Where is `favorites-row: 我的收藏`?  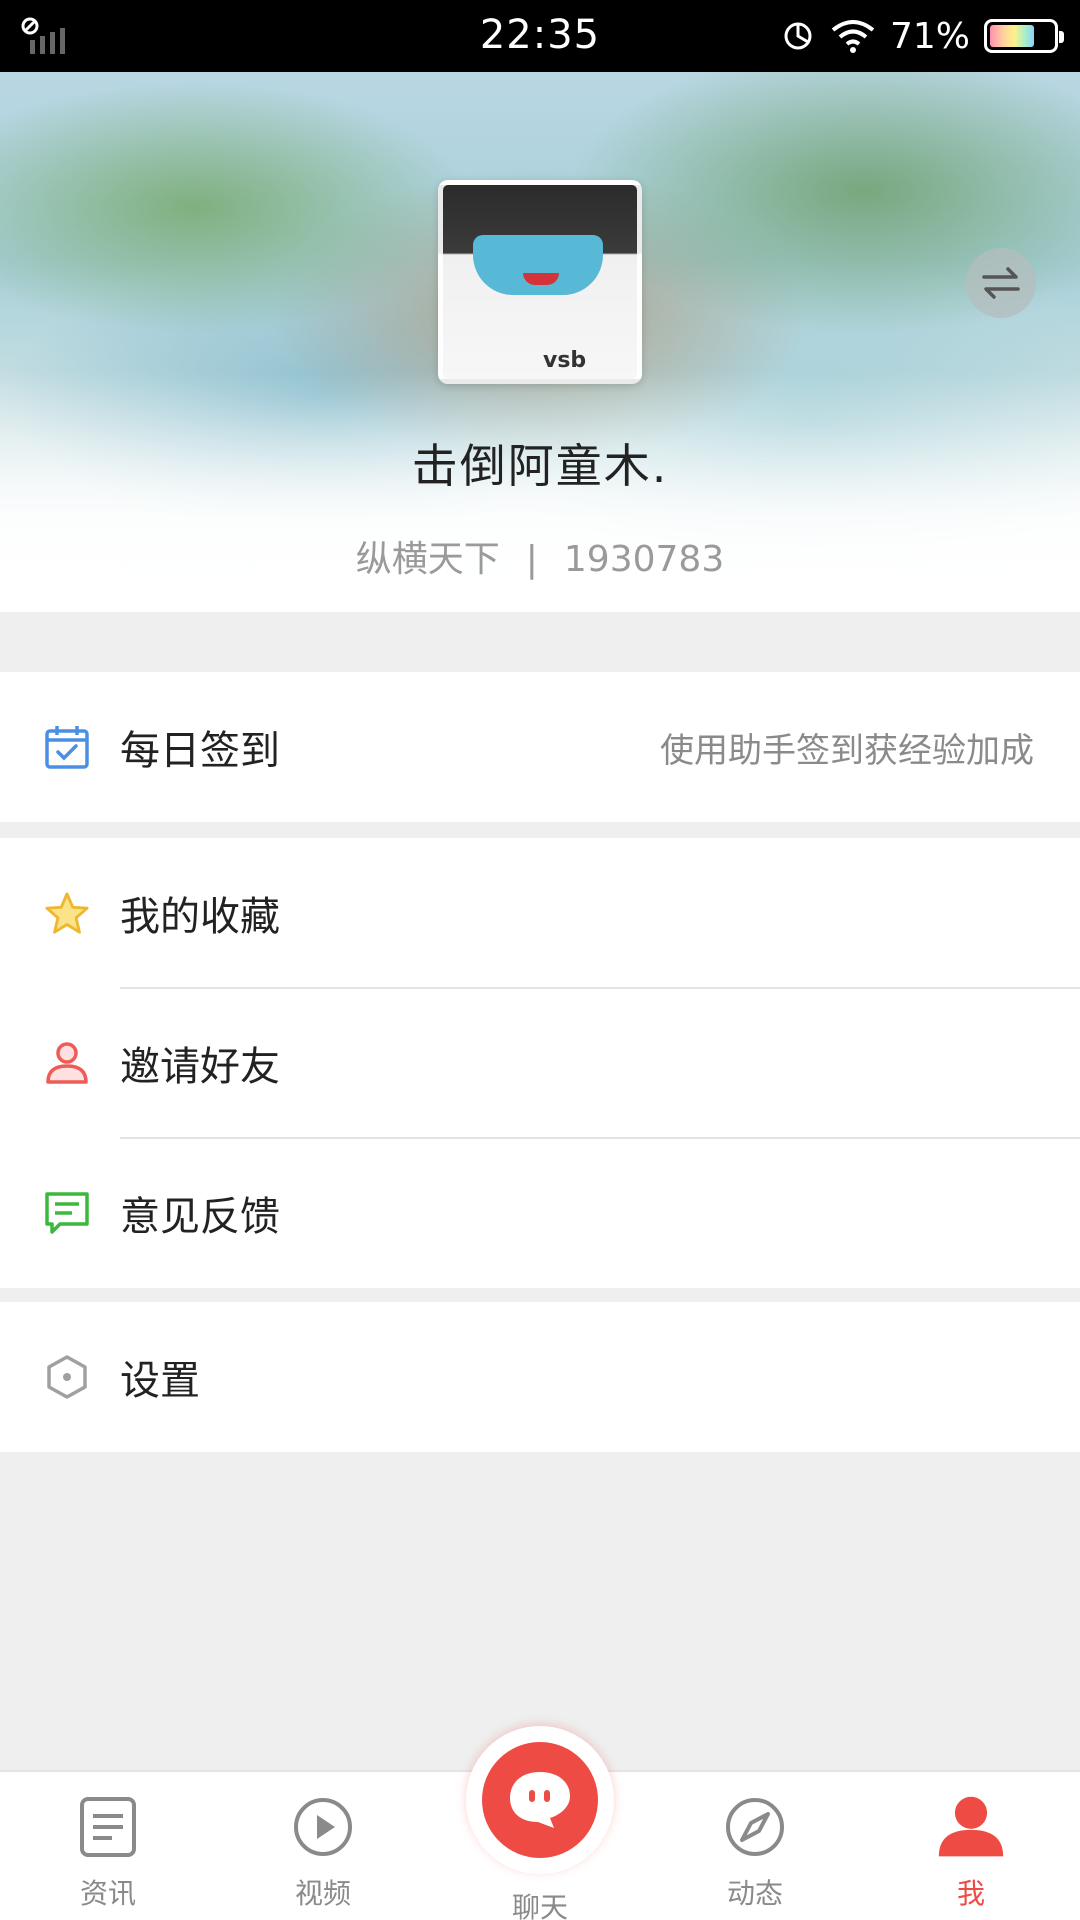 favorites-row: 我的收藏 is located at coordinates (540, 913).